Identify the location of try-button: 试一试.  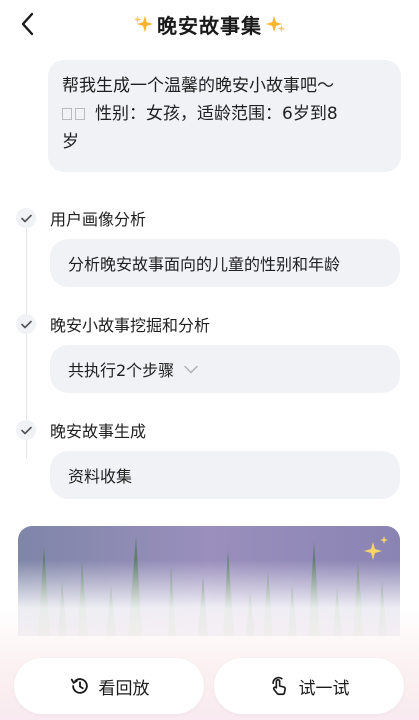
(309, 686).